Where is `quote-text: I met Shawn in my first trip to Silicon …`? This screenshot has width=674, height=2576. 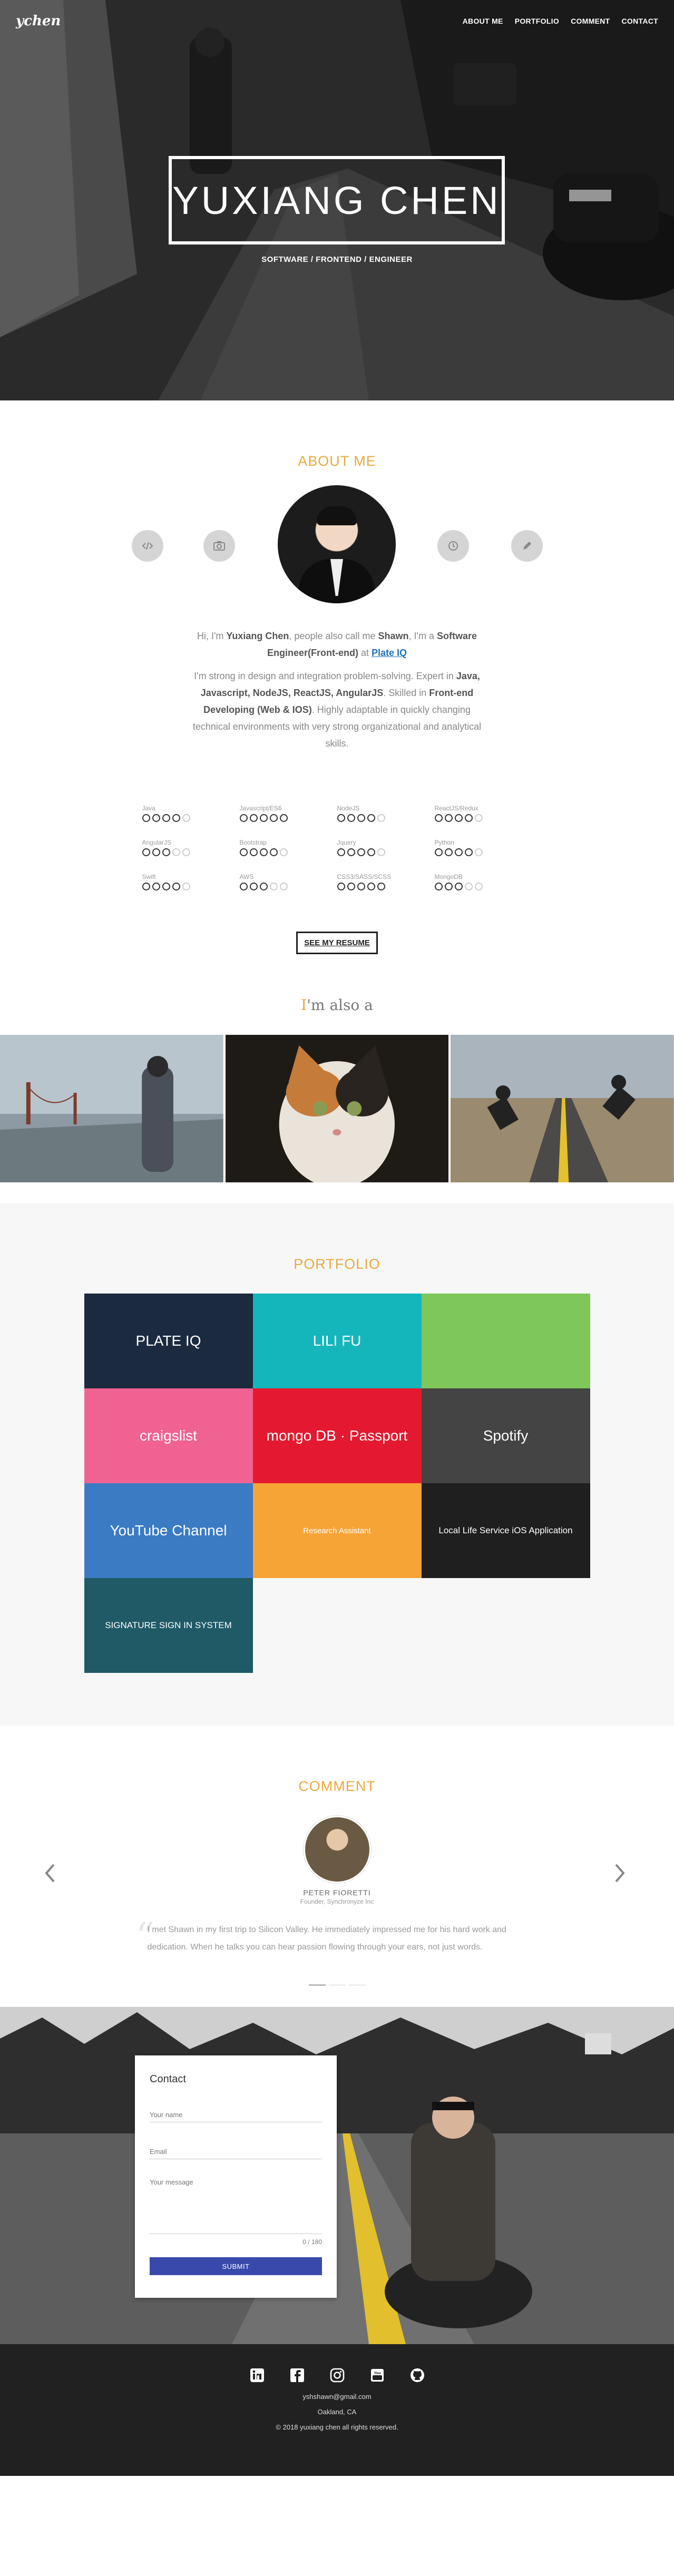 quote-text: I met Shawn in my first trip to Silicon … is located at coordinates (326, 1938).